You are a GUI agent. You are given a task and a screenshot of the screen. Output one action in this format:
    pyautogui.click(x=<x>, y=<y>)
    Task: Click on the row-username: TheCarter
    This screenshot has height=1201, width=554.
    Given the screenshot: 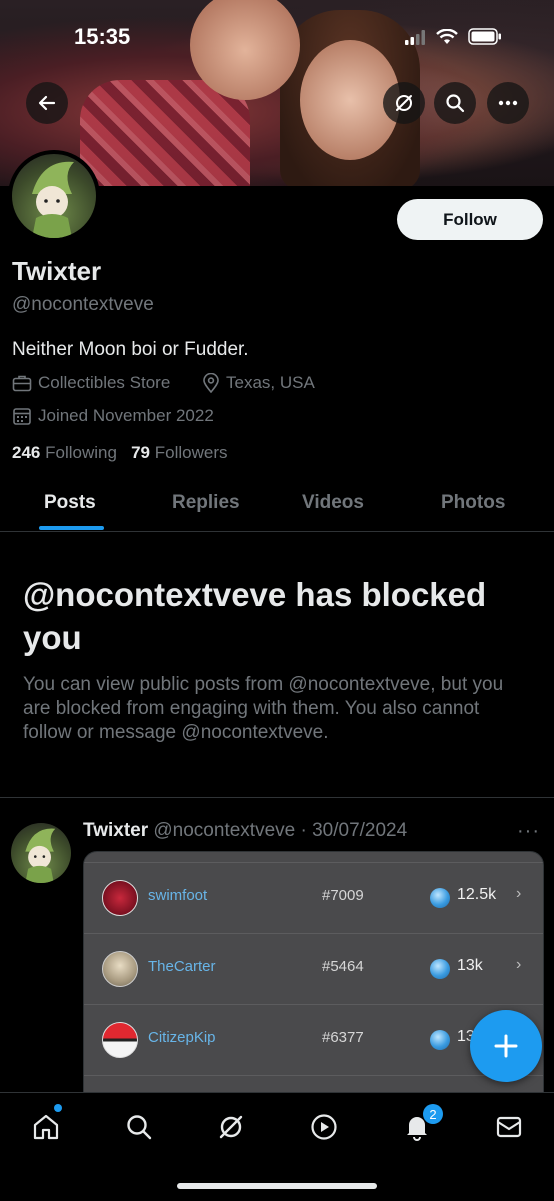 What is the action you would take?
    pyautogui.click(x=182, y=966)
    